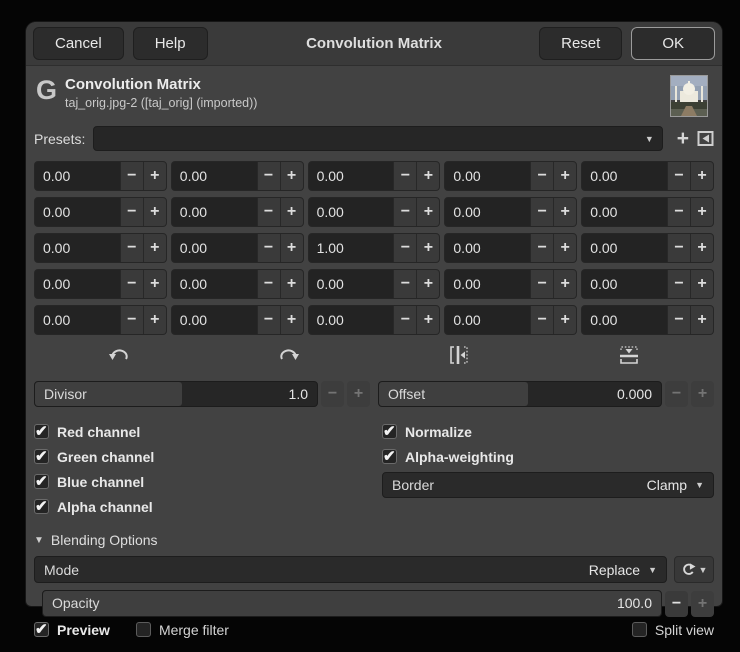 The image size is (740, 652). Describe the element at coordinates (678, 248) in the screenshot. I see `matrix-decrement-2-4: −` at that location.